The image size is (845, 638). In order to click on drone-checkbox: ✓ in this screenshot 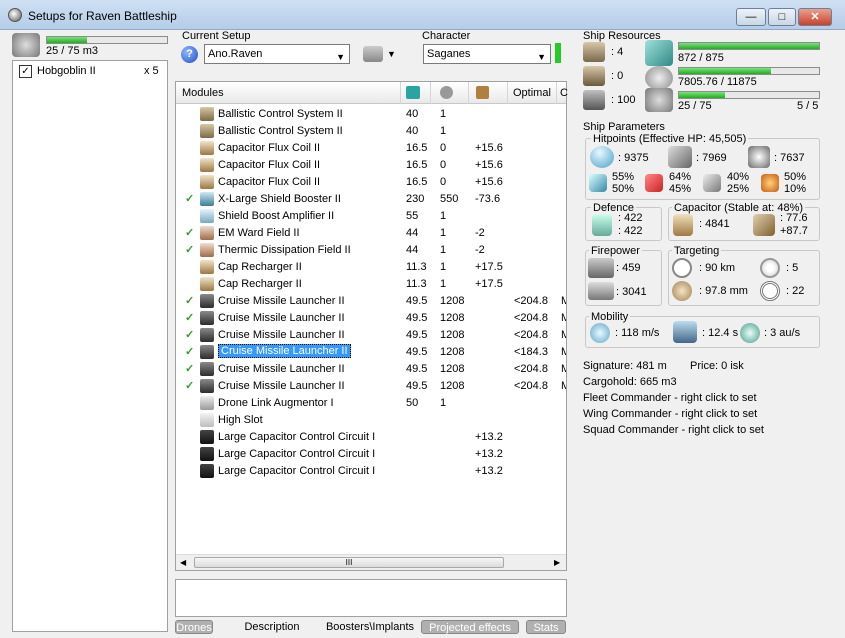, I will do `click(25, 71)`.